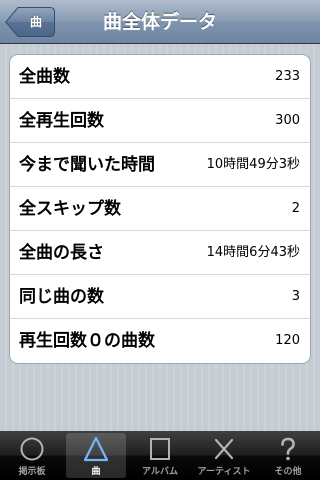  Describe the element at coordinates (288, 449) in the screenshot. I see `question-icon` at that location.